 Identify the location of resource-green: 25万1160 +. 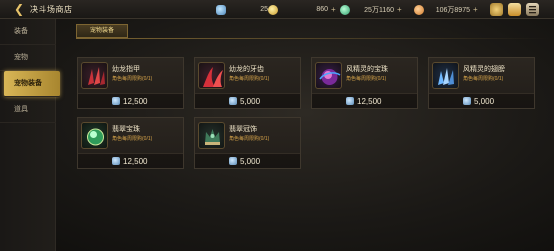
(371, 9).